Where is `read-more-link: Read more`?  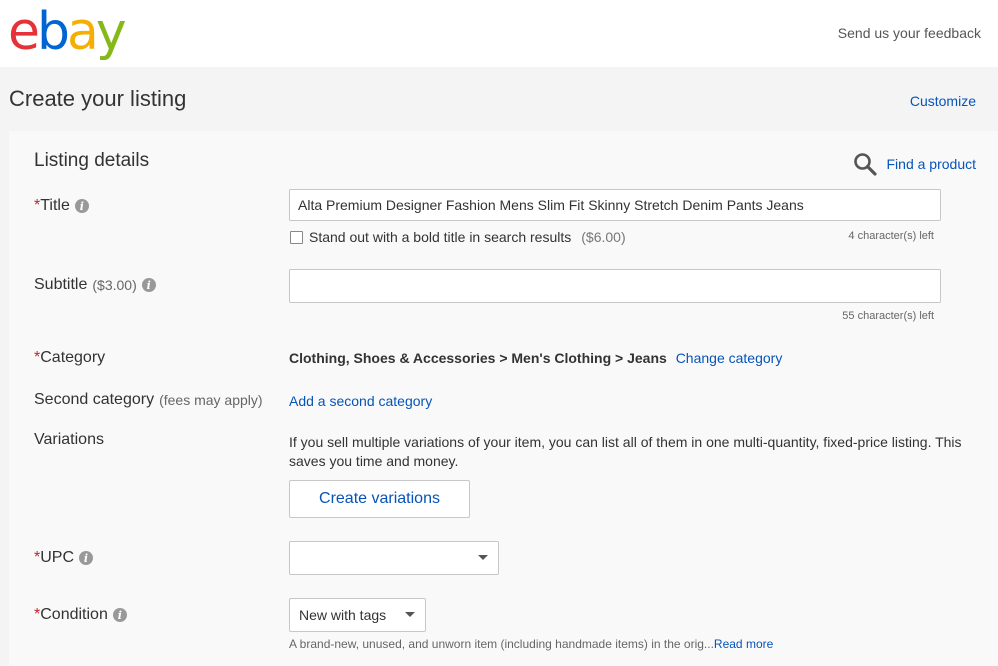
read-more-link: Read more is located at coordinates (743, 644).